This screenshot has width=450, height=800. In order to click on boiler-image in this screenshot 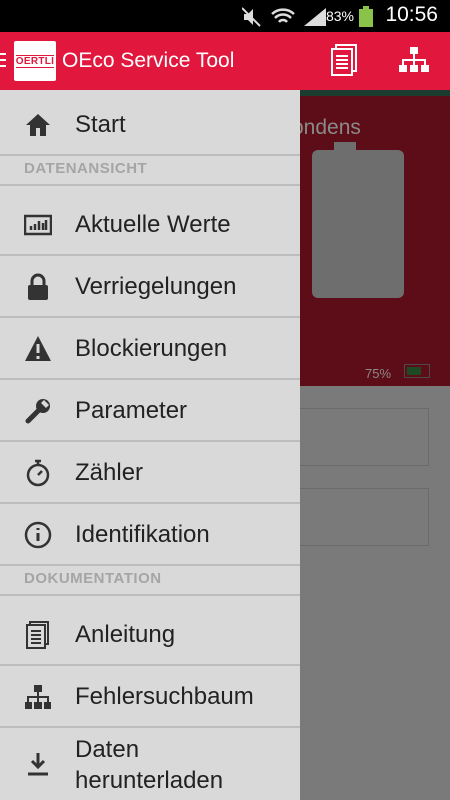, I will do `click(358, 220)`.